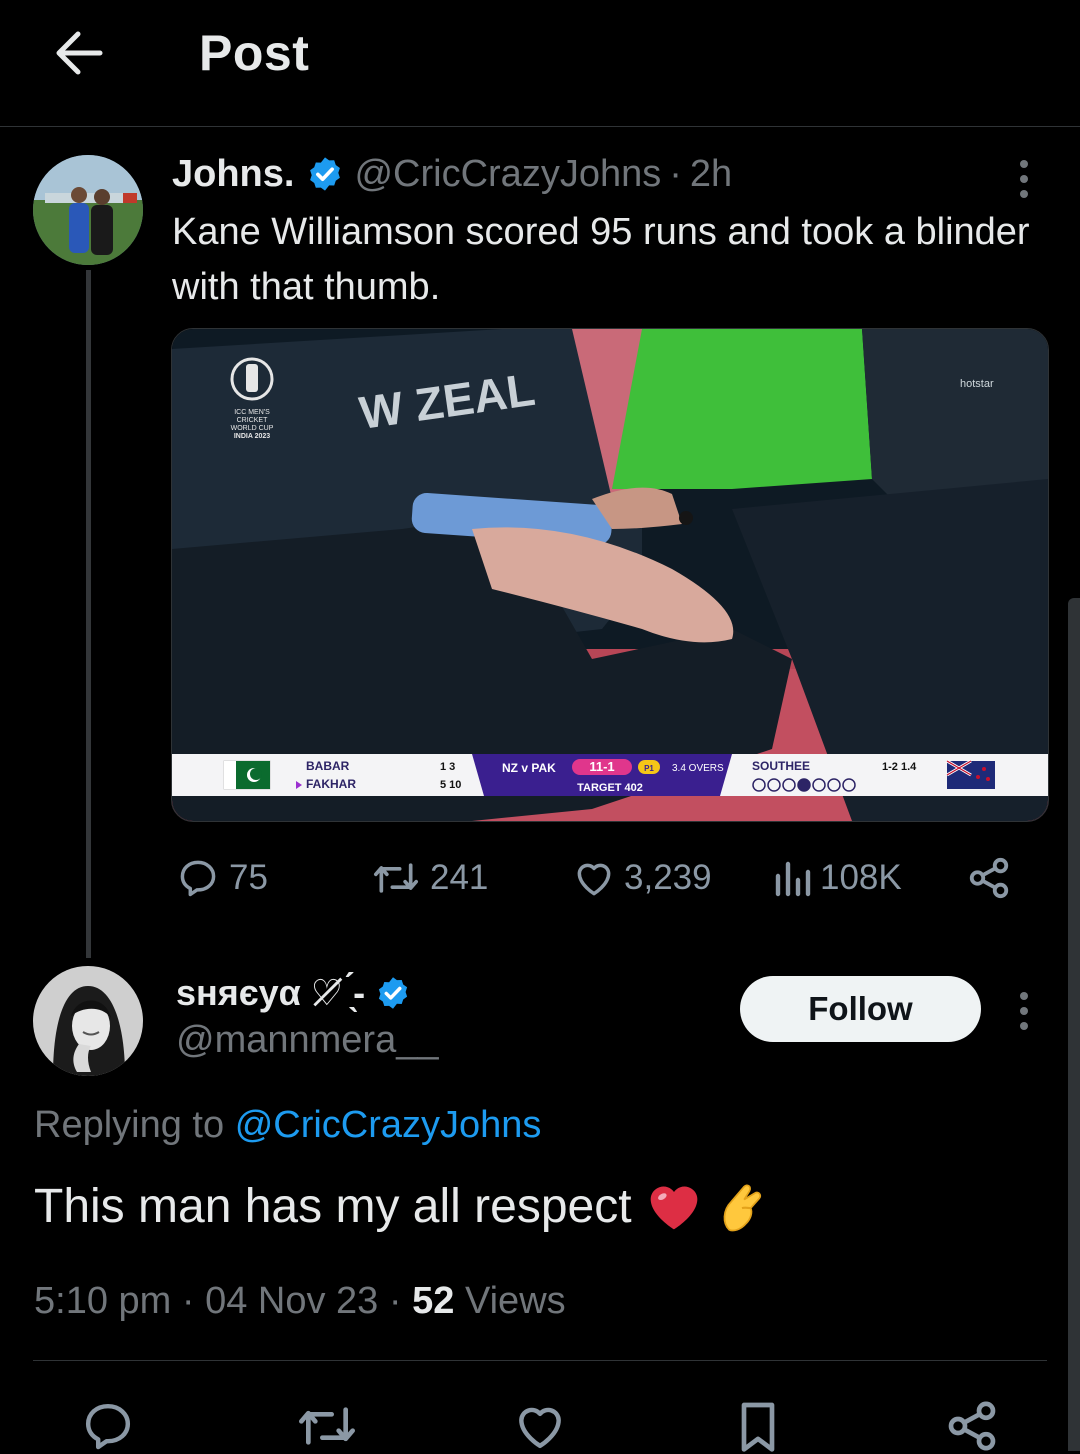 This screenshot has height=1454, width=1080. Describe the element at coordinates (307, 1040) in the screenshot. I see `reply-handle: @mannmera__` at that location.